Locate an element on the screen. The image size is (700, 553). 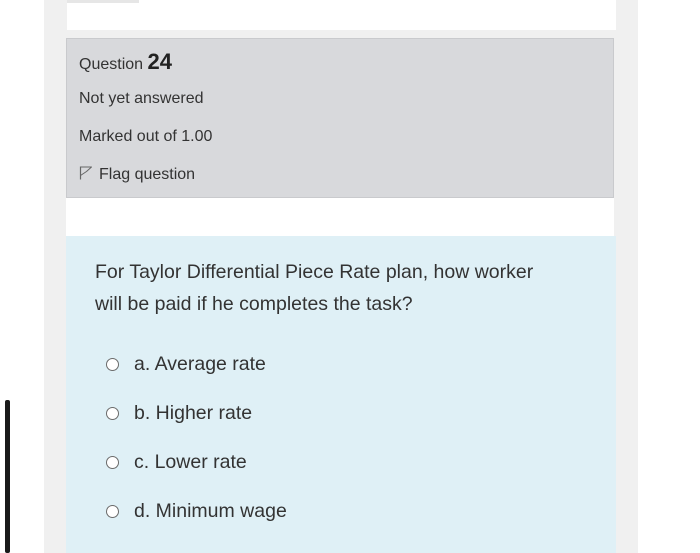
flag-question-link: Flag question is located at coordinates (137, 175).